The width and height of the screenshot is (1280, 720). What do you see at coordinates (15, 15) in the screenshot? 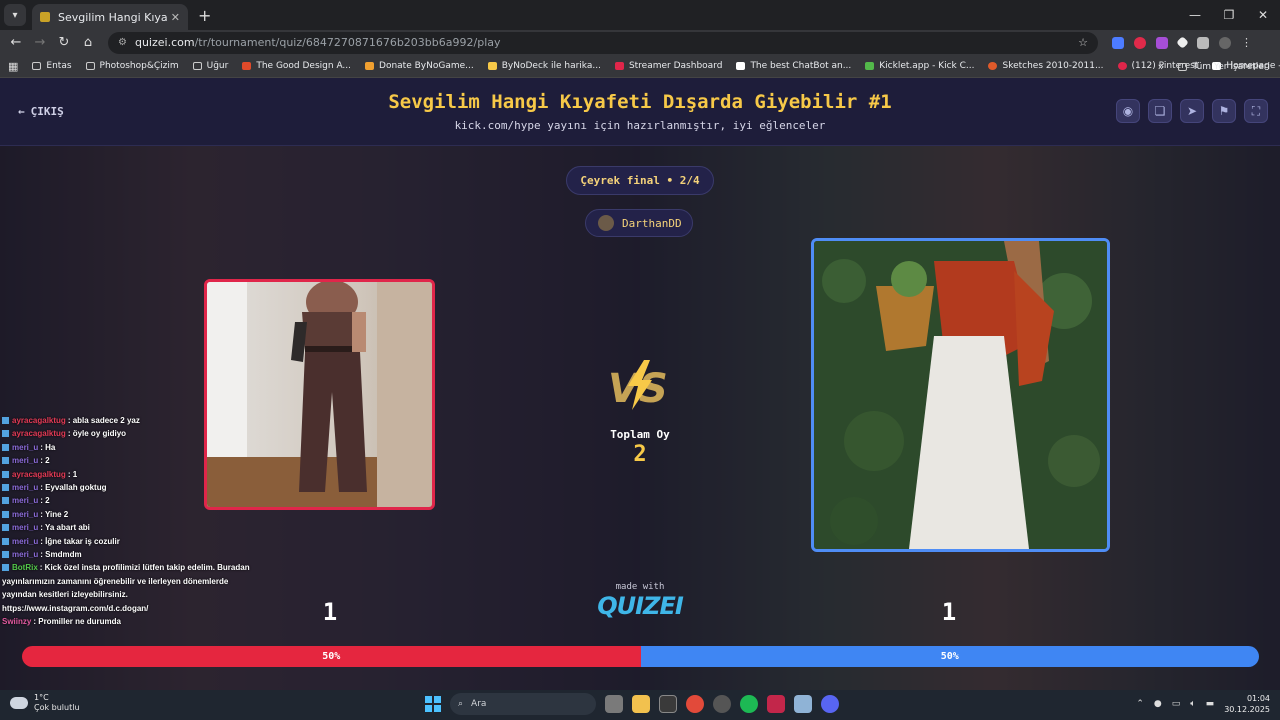
I see `tab-search-icon: ▾` at bounding box center [15, 15].